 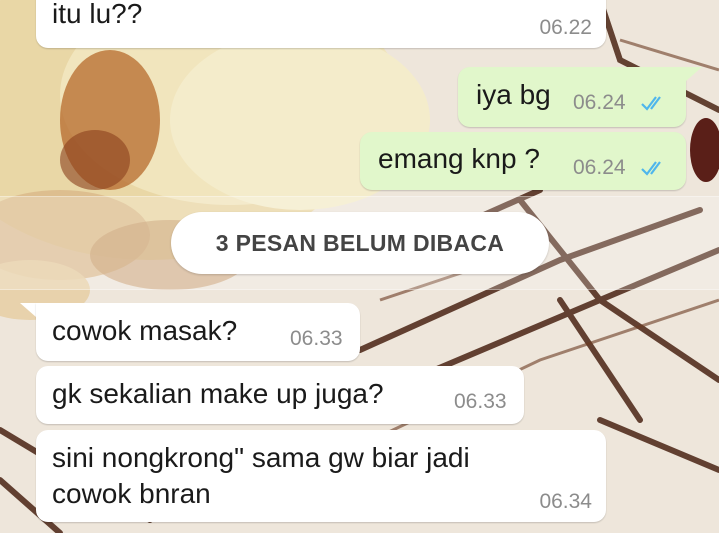 I want to click on message-bubble-outgoing: emang knp ? 06.24, so click(x=523, y=161).